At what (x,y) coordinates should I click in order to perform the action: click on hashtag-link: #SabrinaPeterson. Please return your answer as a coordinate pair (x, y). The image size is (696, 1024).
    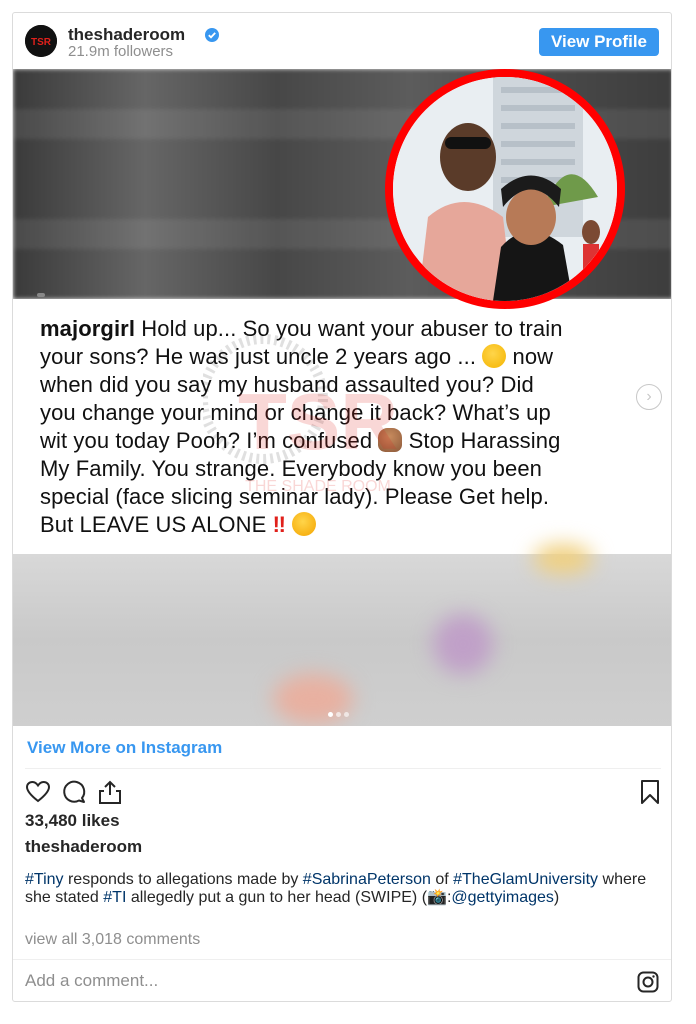
    Looking at the image, I should click on (367, 879).